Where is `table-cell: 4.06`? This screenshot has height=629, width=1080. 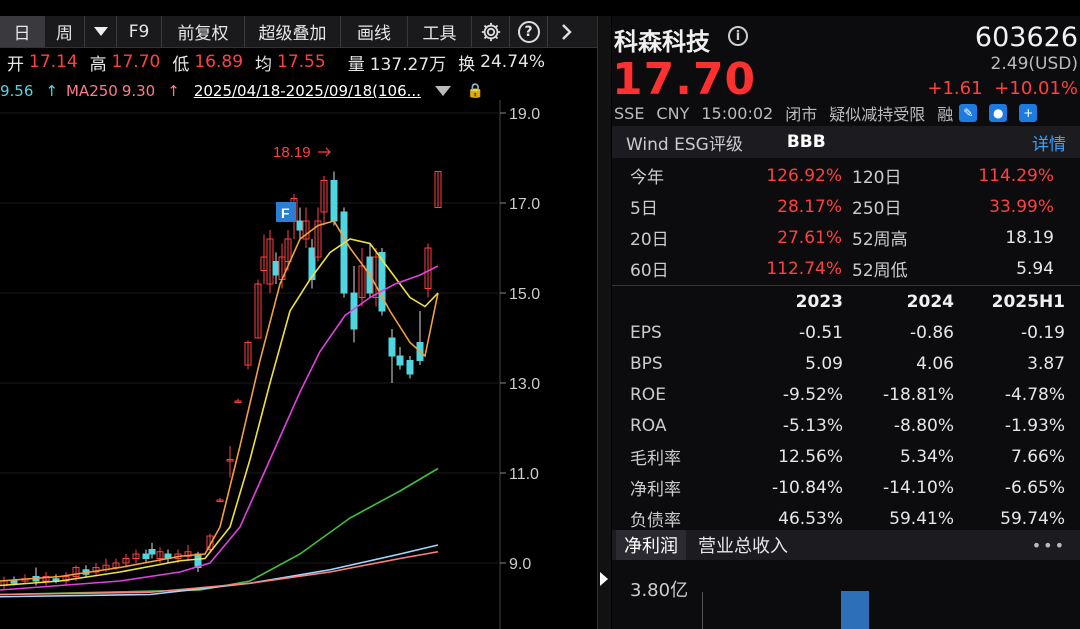 table-cell: 4.06 is located at coordinates (935, 363).